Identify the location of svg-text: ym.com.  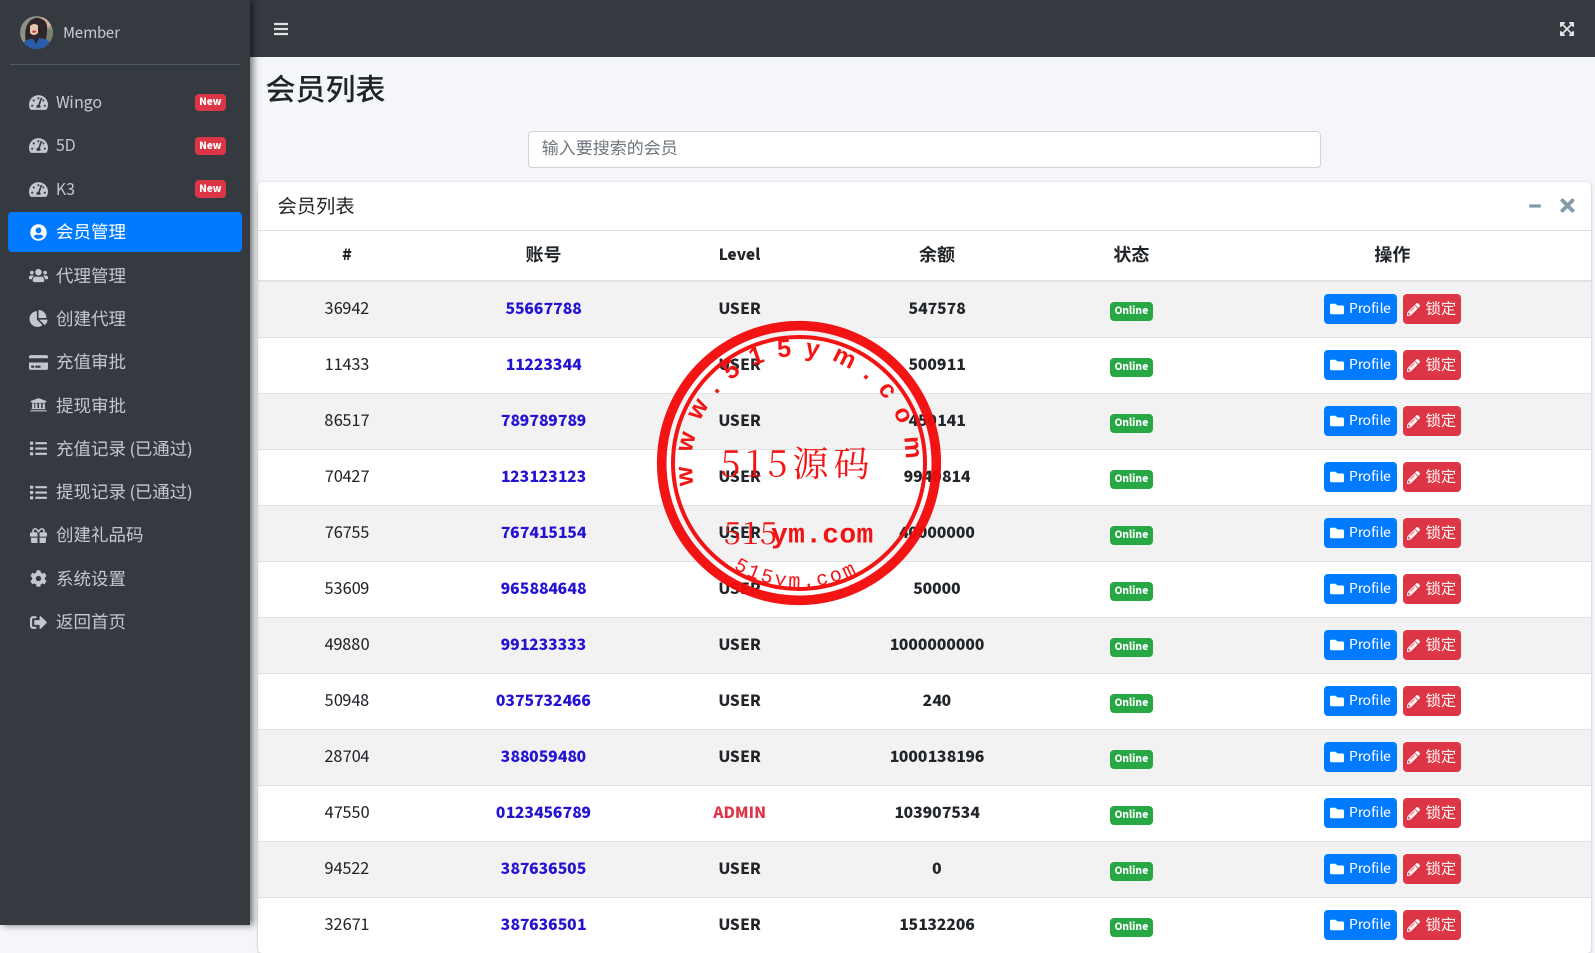
(822, 536).